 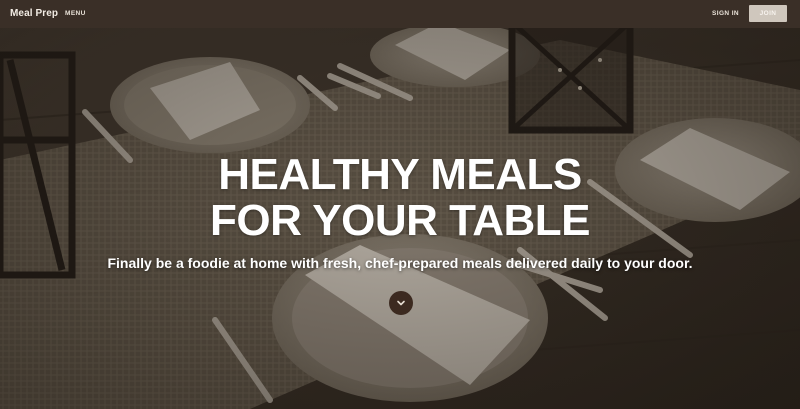 I want to click on top-navigation-bar: Meal Prep MENU SIGN IN JOIN, so click(x=400, y=14).